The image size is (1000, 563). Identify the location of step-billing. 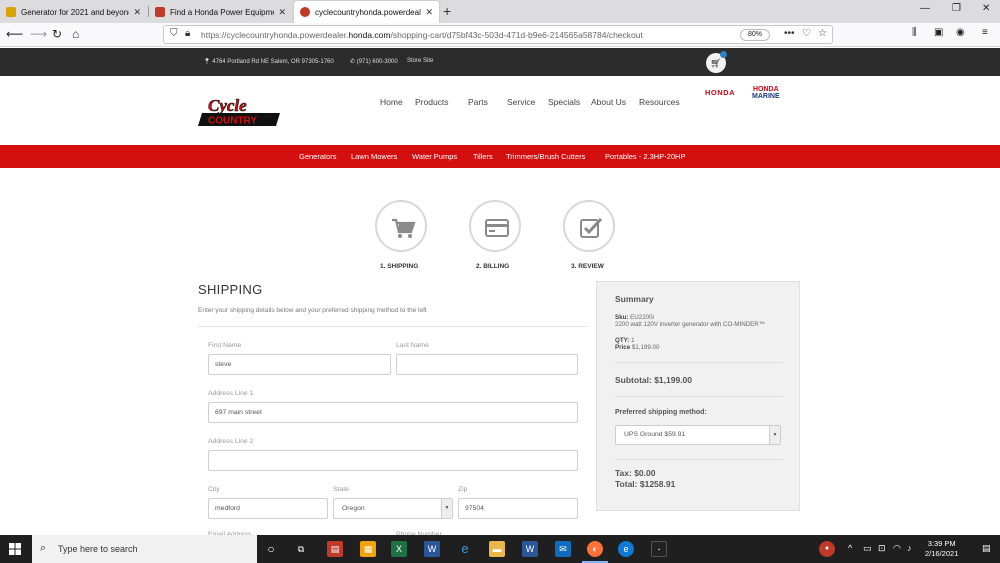
(495, 226).